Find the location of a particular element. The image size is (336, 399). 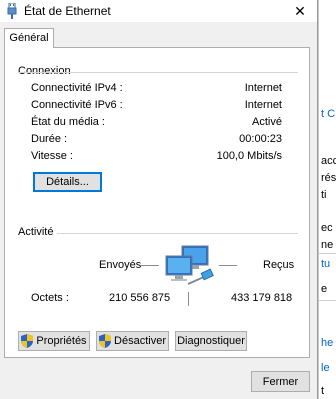

background-text: t C is located at coordinates (328, 114).